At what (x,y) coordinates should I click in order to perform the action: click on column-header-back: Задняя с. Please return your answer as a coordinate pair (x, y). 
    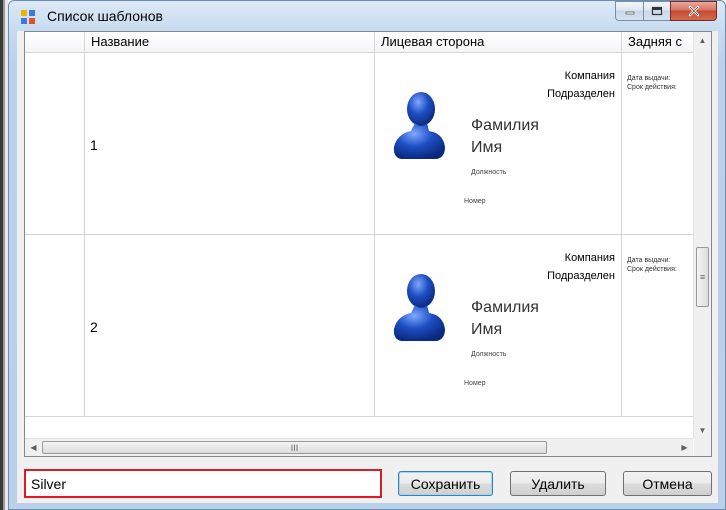
    Looking at the image, I should click on (662, 42).